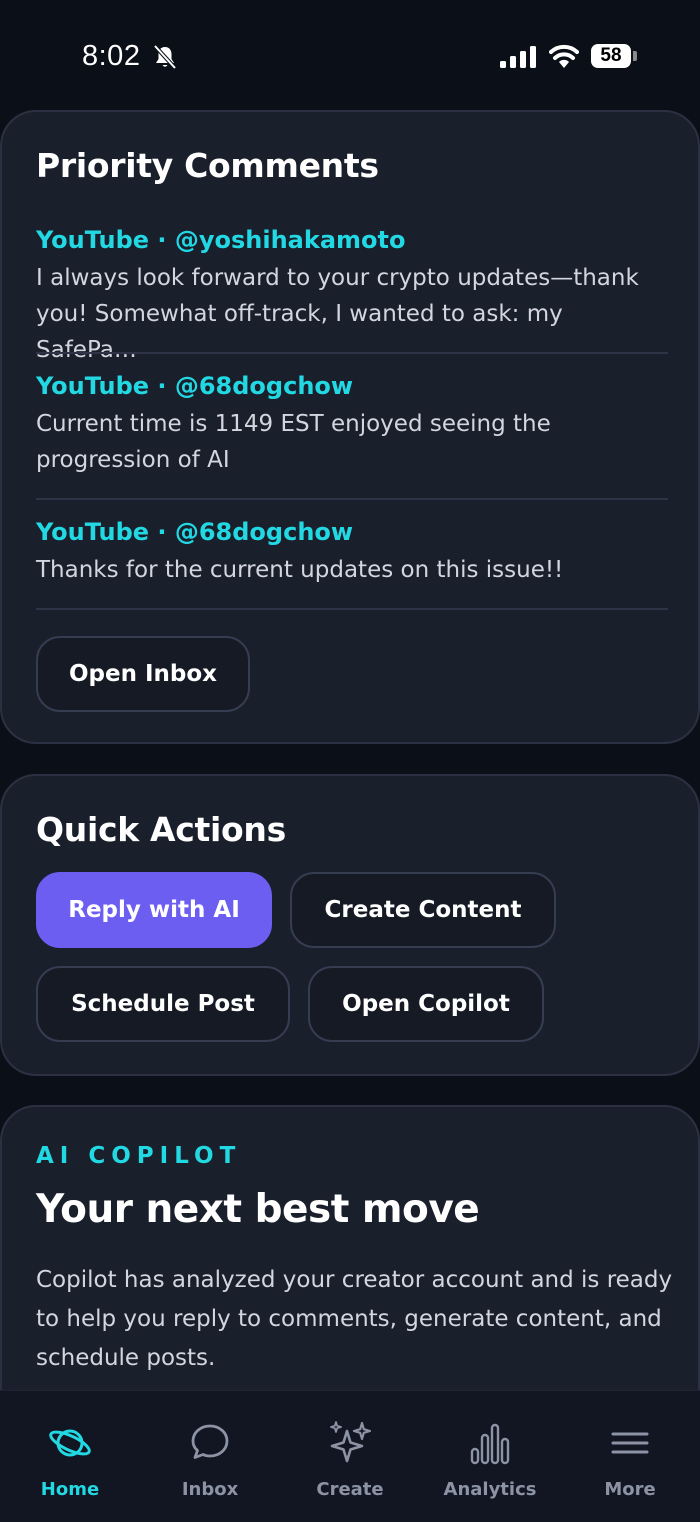  I want to click on tab-inbox: Inbox, so click(210, 1456).